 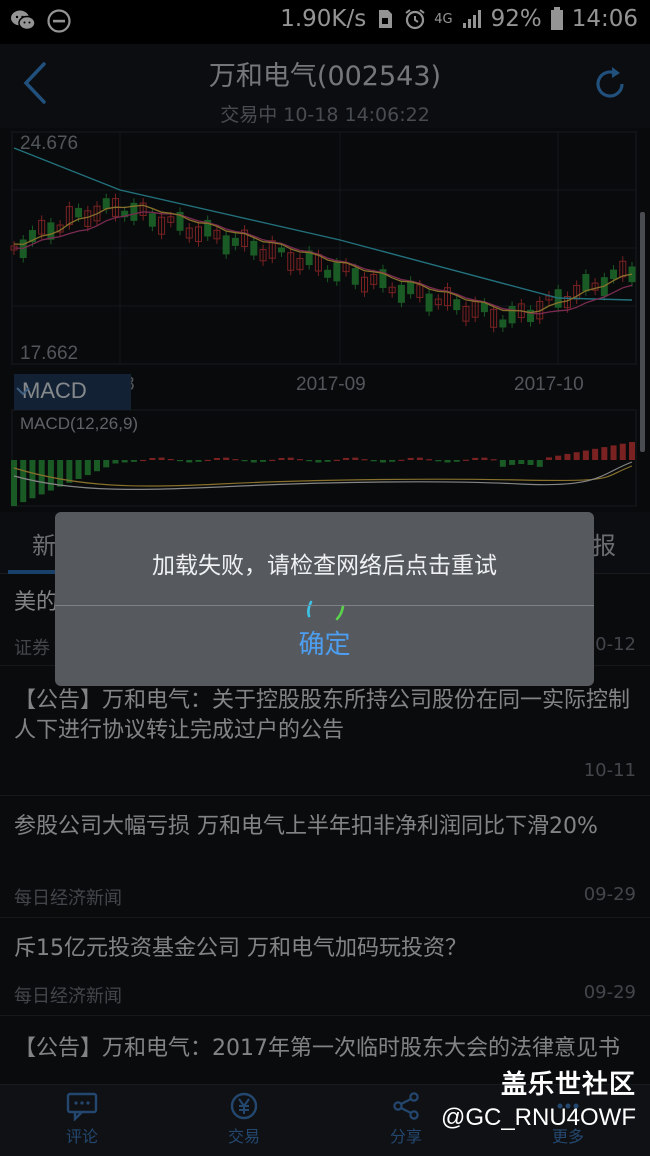 What do you see at coordinates (324, 605) in the screenshot?
I see `dialog-divider` at bounding box center [324, 605].